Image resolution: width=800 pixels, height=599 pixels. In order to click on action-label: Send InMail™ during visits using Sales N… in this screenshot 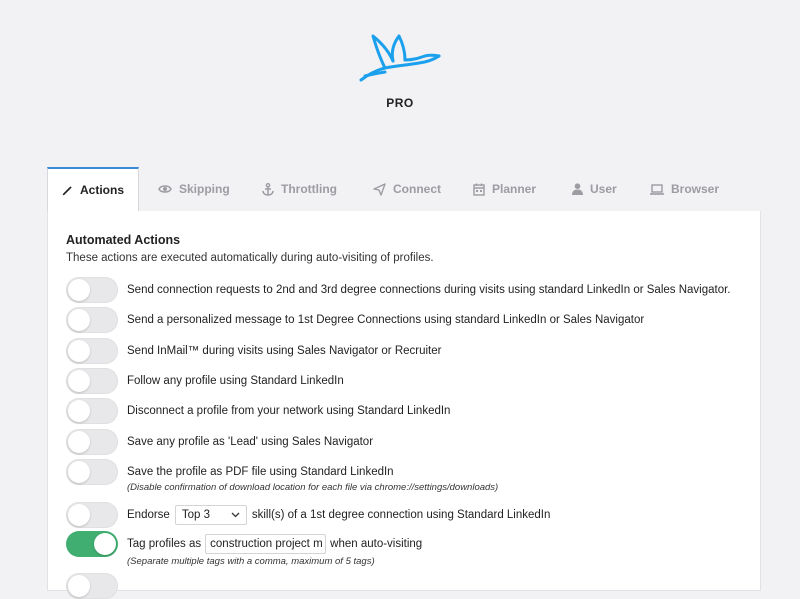, I will do `click(284, 351)`.